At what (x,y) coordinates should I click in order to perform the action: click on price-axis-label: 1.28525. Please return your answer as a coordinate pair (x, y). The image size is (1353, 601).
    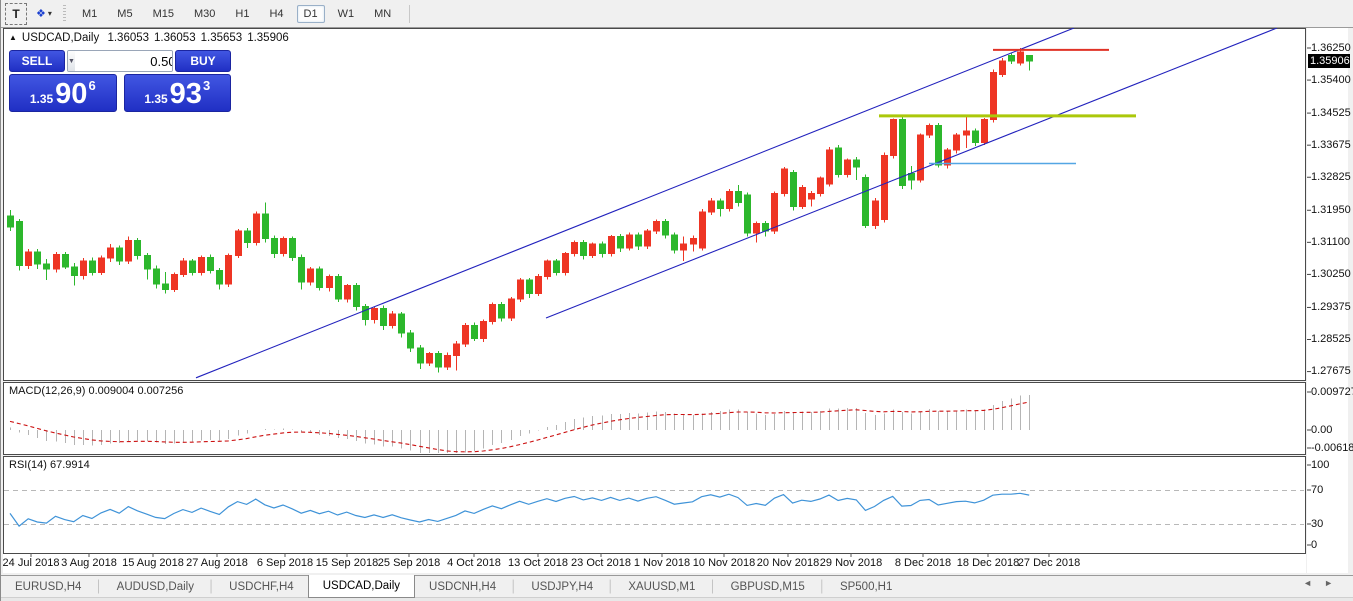
    Looking at the image, I should click on (1331, 339).